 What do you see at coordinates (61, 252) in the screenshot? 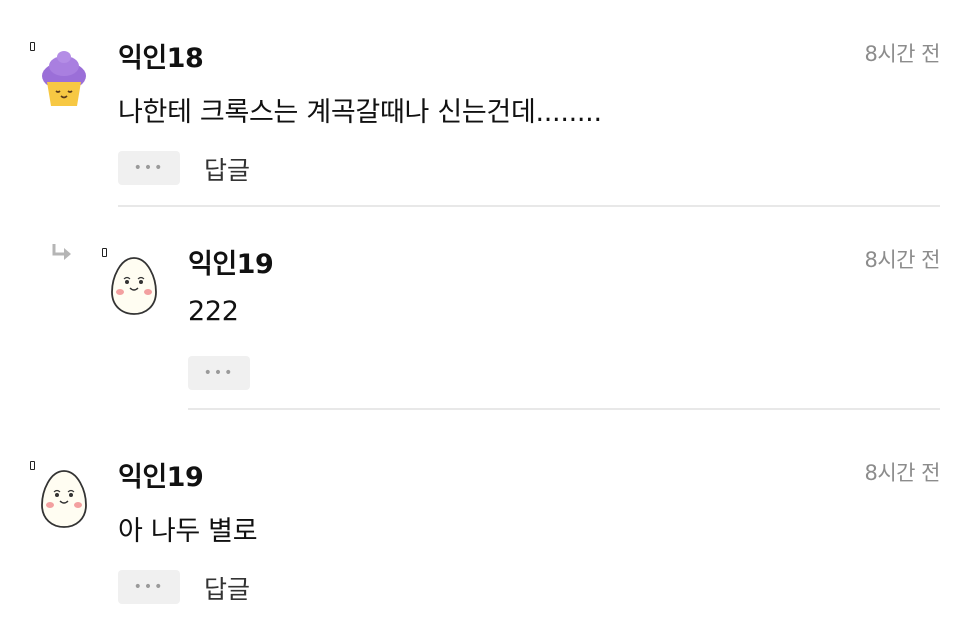
I see `reply-arrow-icon` at bounding box center [61, 252].